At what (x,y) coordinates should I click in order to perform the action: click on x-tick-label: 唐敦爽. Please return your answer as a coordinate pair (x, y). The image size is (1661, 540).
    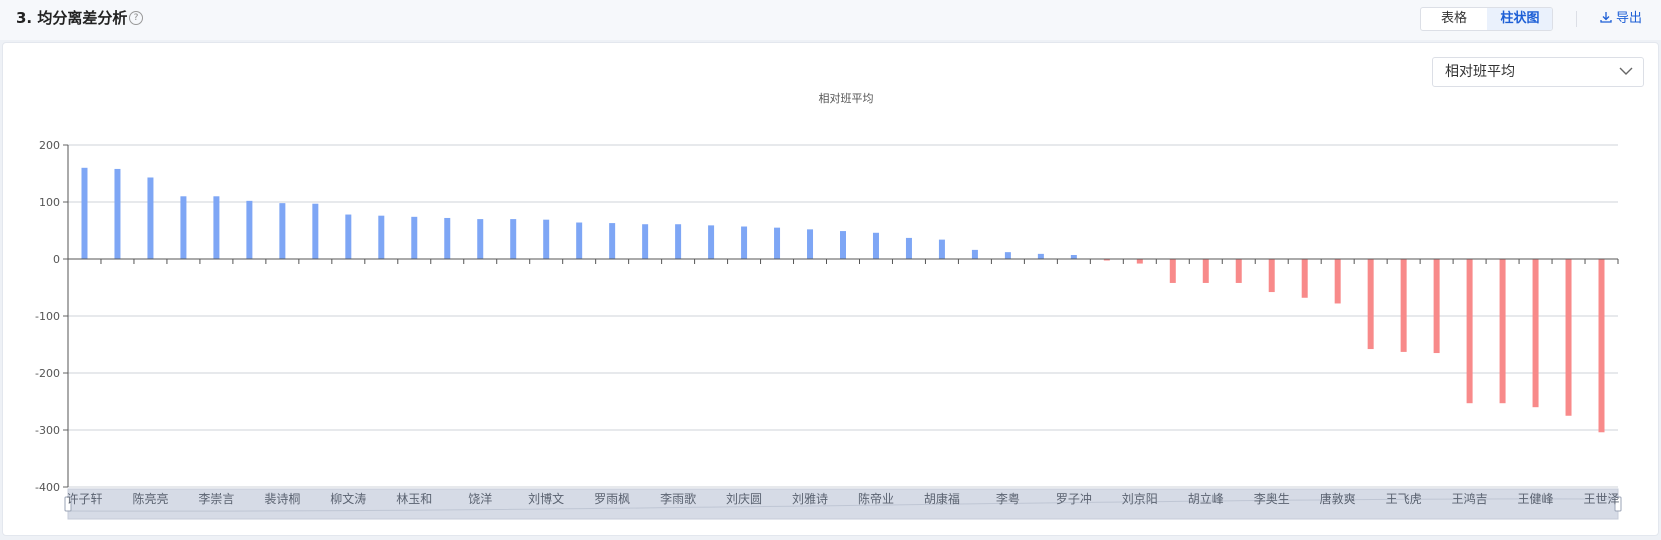
    Looking at the image, I should click on (1338, 498).